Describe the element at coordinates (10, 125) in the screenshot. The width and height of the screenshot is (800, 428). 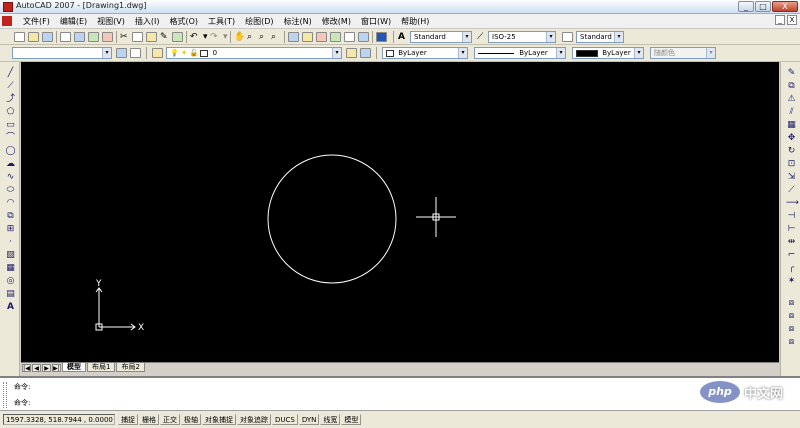
I see `rectangle-icon: ▭` at that location.